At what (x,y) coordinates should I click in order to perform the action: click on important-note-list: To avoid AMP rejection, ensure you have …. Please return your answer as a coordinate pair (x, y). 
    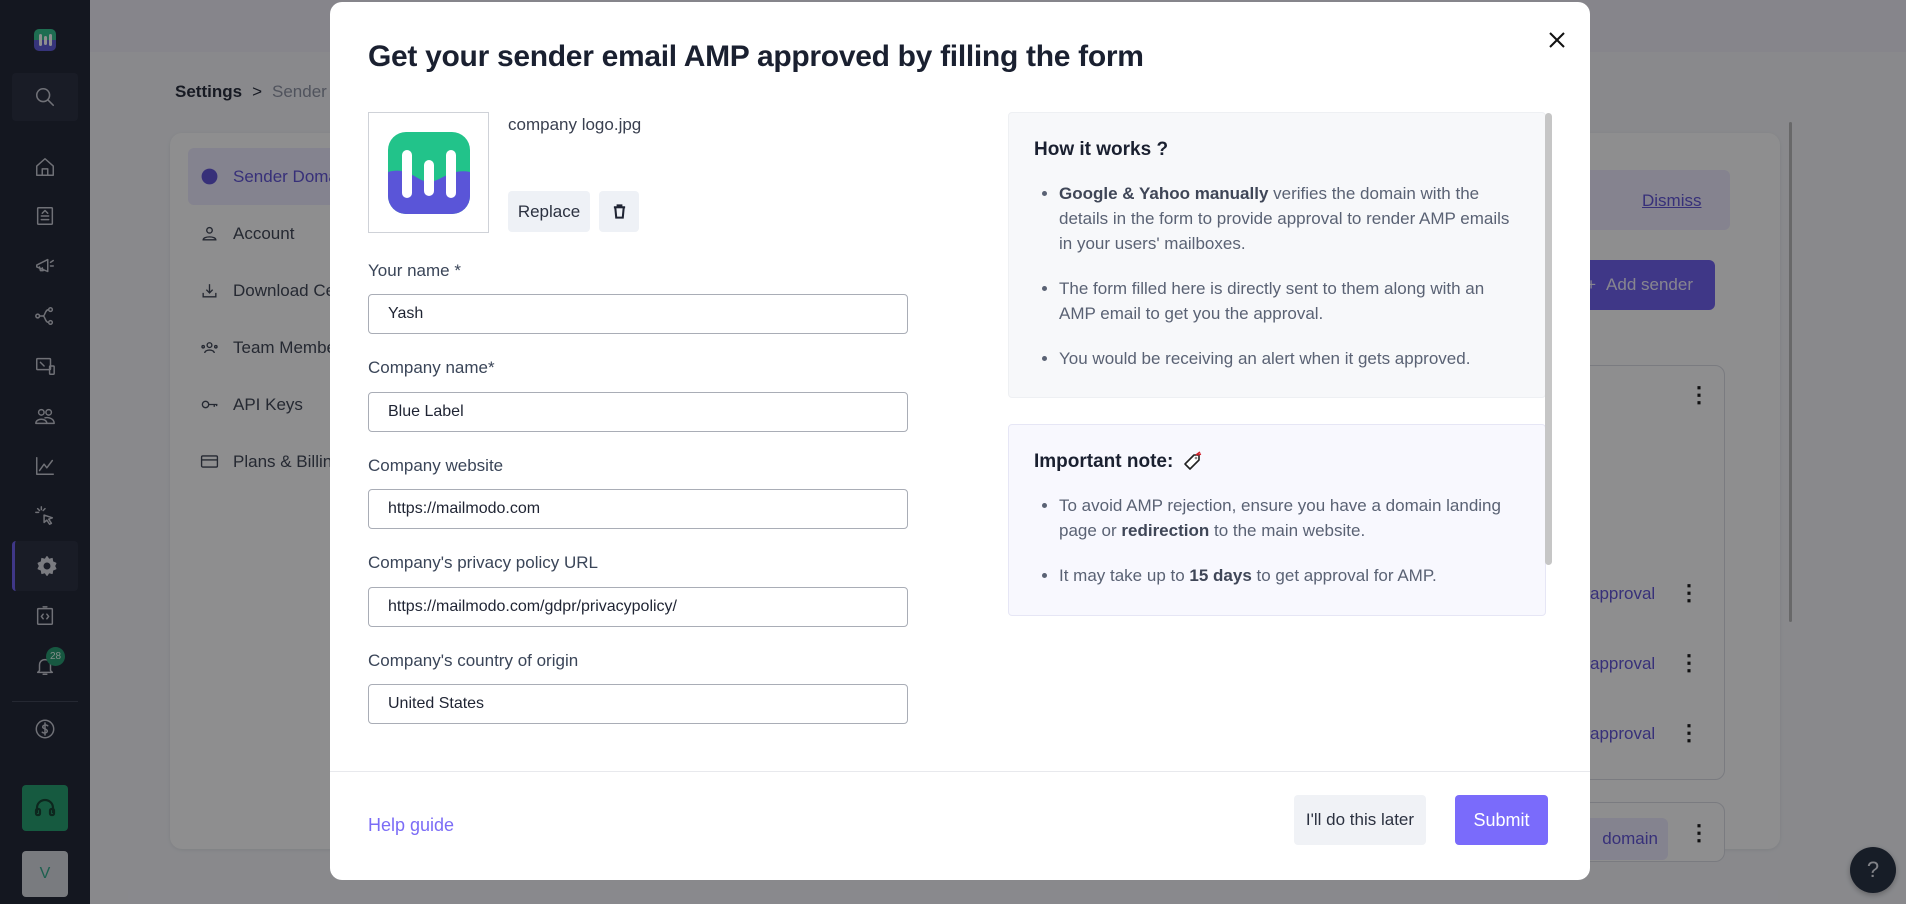
    Looking at the image, I should click on (1277, 540).